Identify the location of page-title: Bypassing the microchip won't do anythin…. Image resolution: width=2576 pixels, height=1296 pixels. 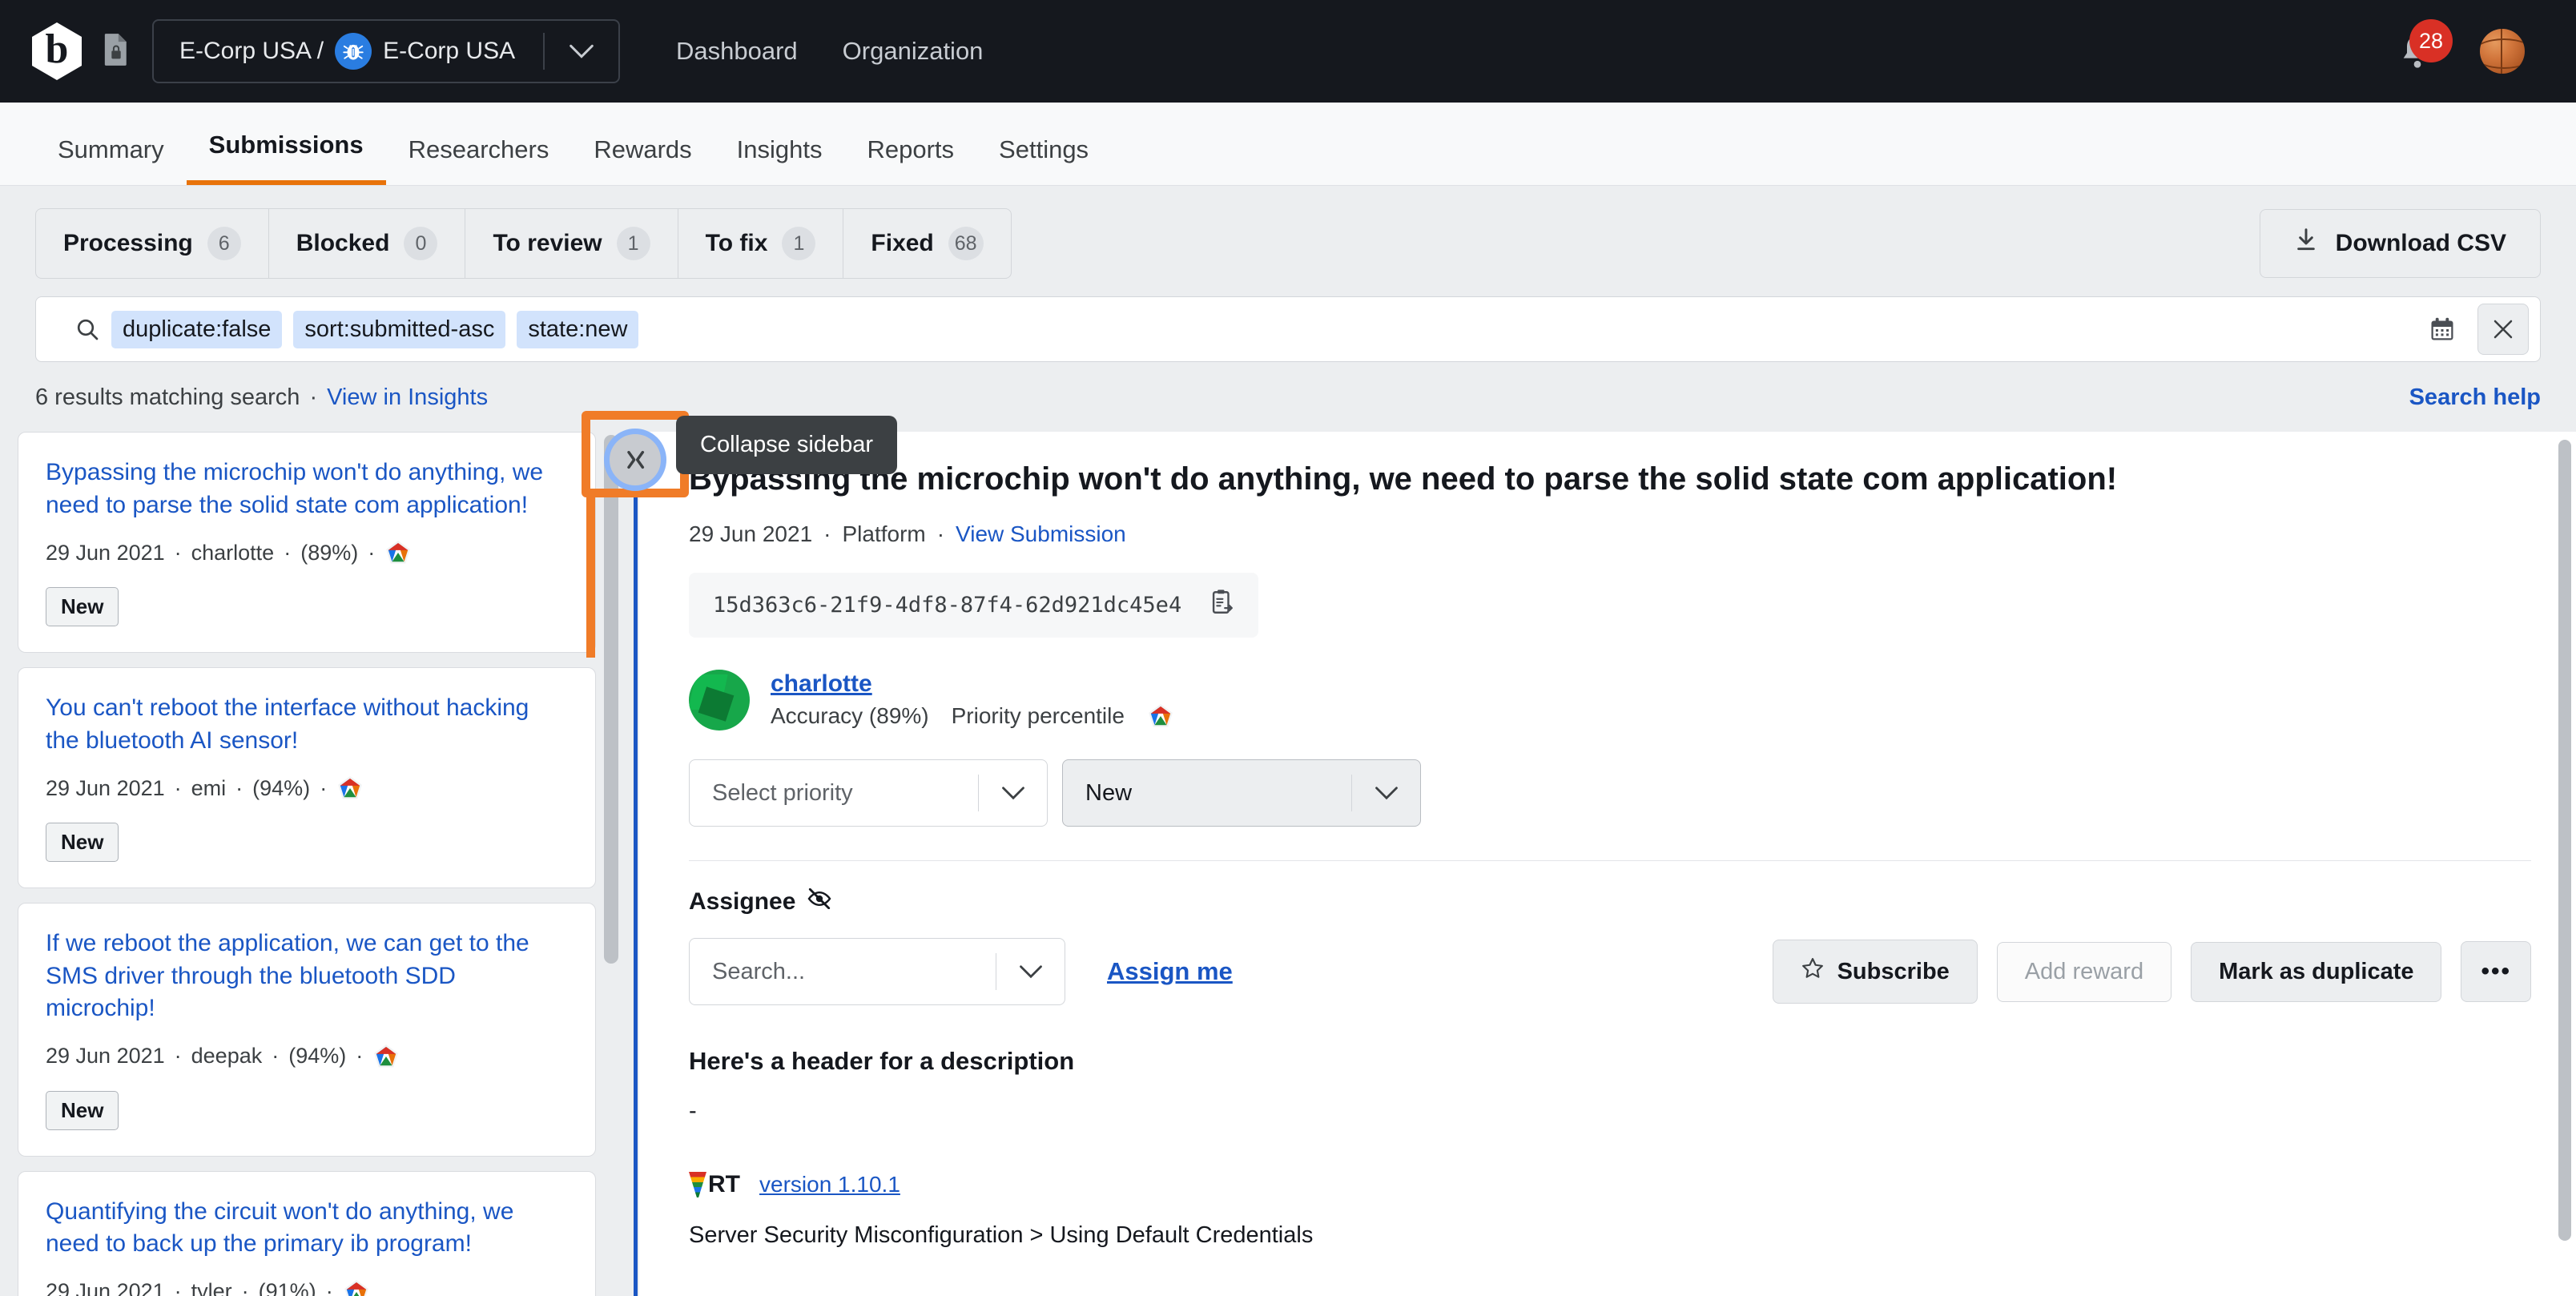
(1403, 479).